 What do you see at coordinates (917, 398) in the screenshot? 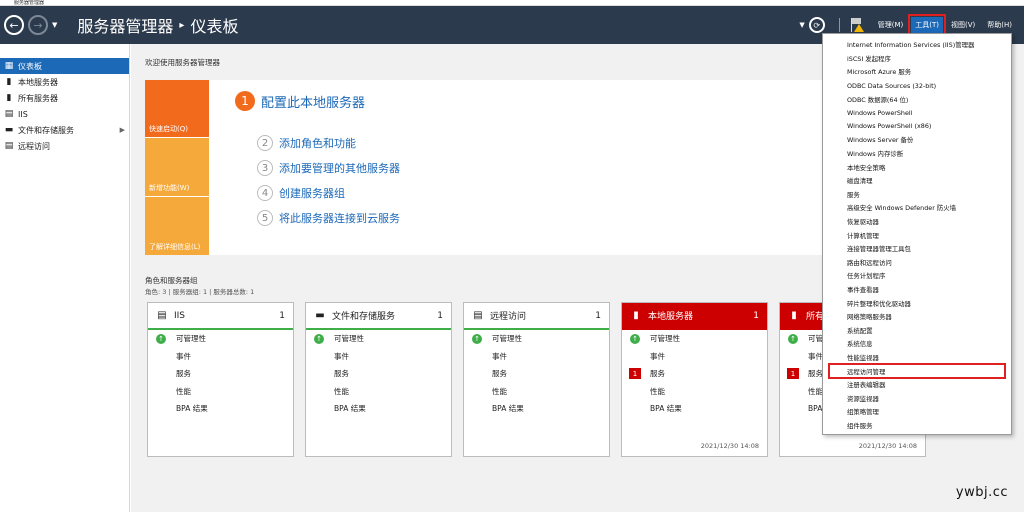
I see `menu-item-resource-monitor: 资源监视器` at bounding box center [917, 398].